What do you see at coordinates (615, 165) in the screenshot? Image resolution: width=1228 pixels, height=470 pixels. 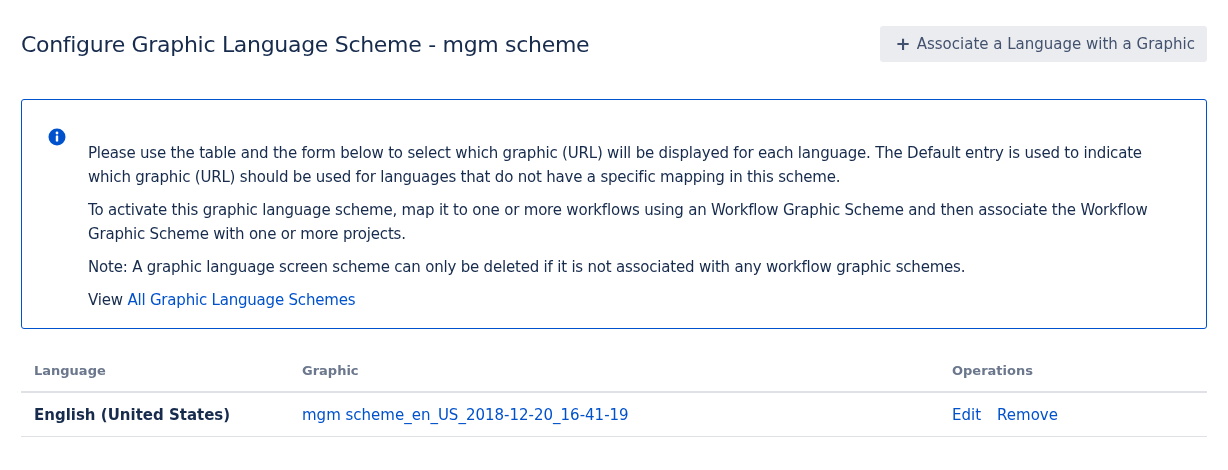 I see `info-text: Please use the table and the form below to select which graphic (URL) will be displayed for each language. The Default entry is used to indicate which graphic (URL) should be used for languages that do not have a specific mapping in this scheme.` at bounding box center [615, 165].